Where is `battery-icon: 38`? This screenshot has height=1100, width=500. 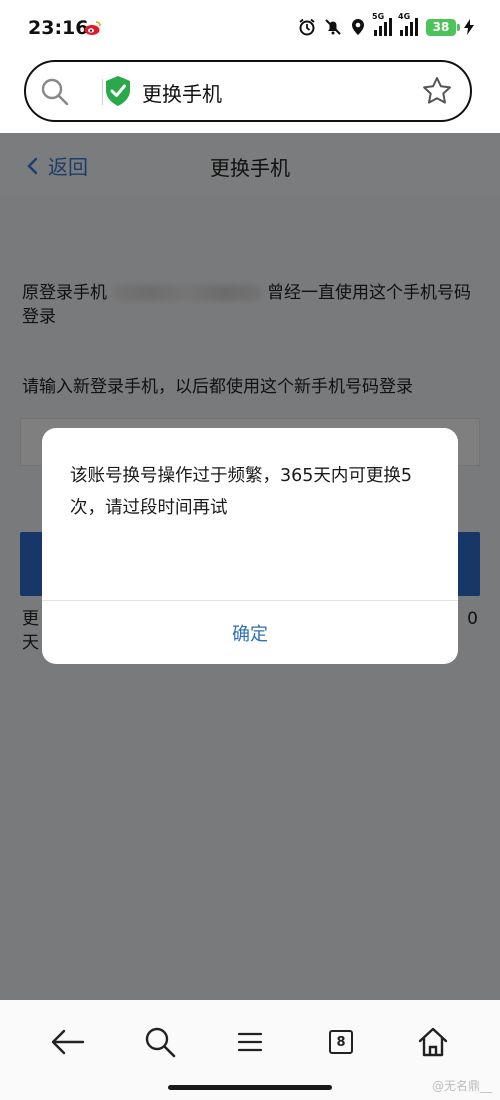
battery-icon: 38 is located at coordinates (443, 27).